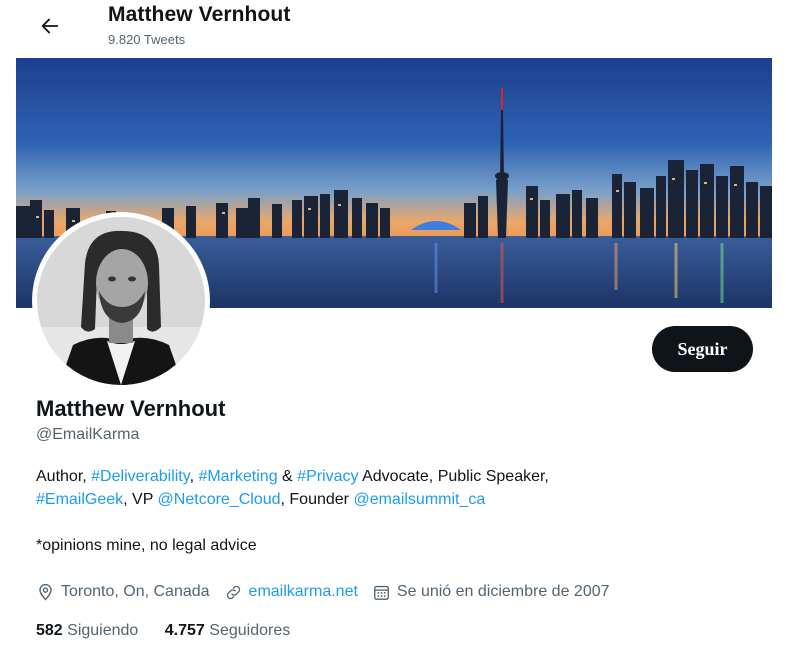 The width and height of the screenshot is (786, 645). What do you see at coordinates (131, 408) in the screenshot?
I see `profile-name: Matthew Vernhout` at bounding box center [131, 408].